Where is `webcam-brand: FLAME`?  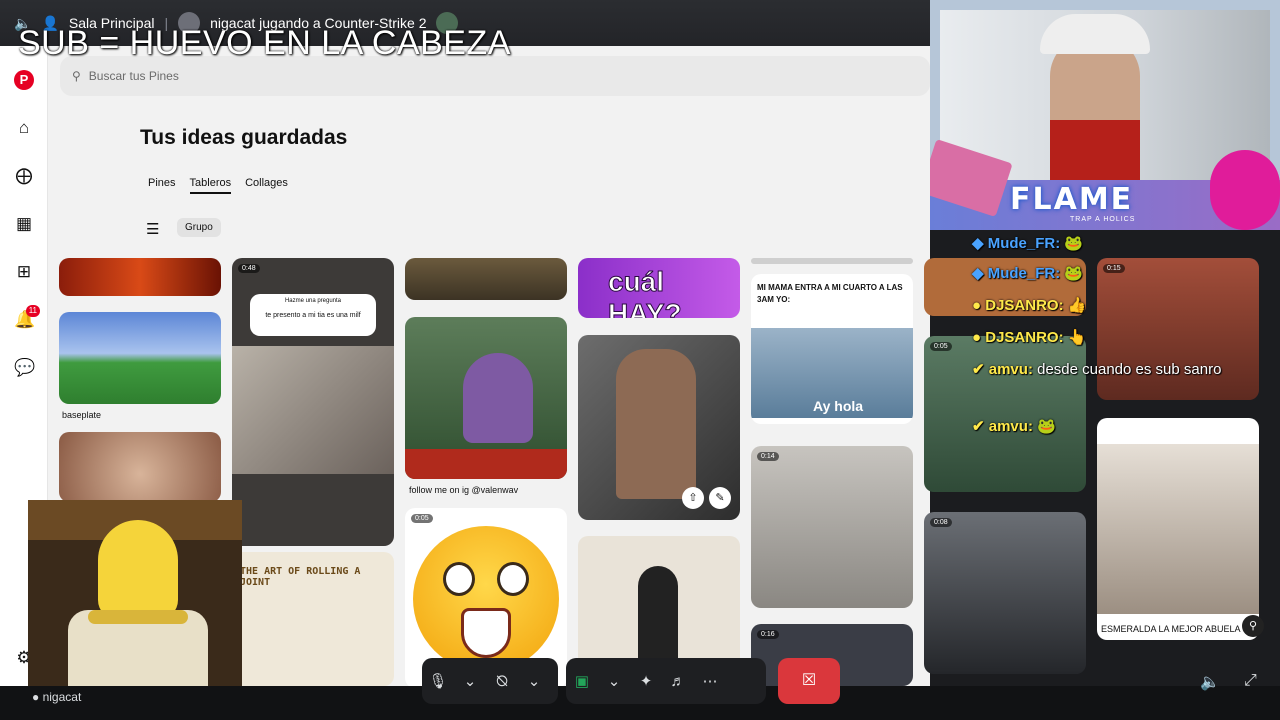
webcam-brand: FLAME is located at coordinates (1072, 199).